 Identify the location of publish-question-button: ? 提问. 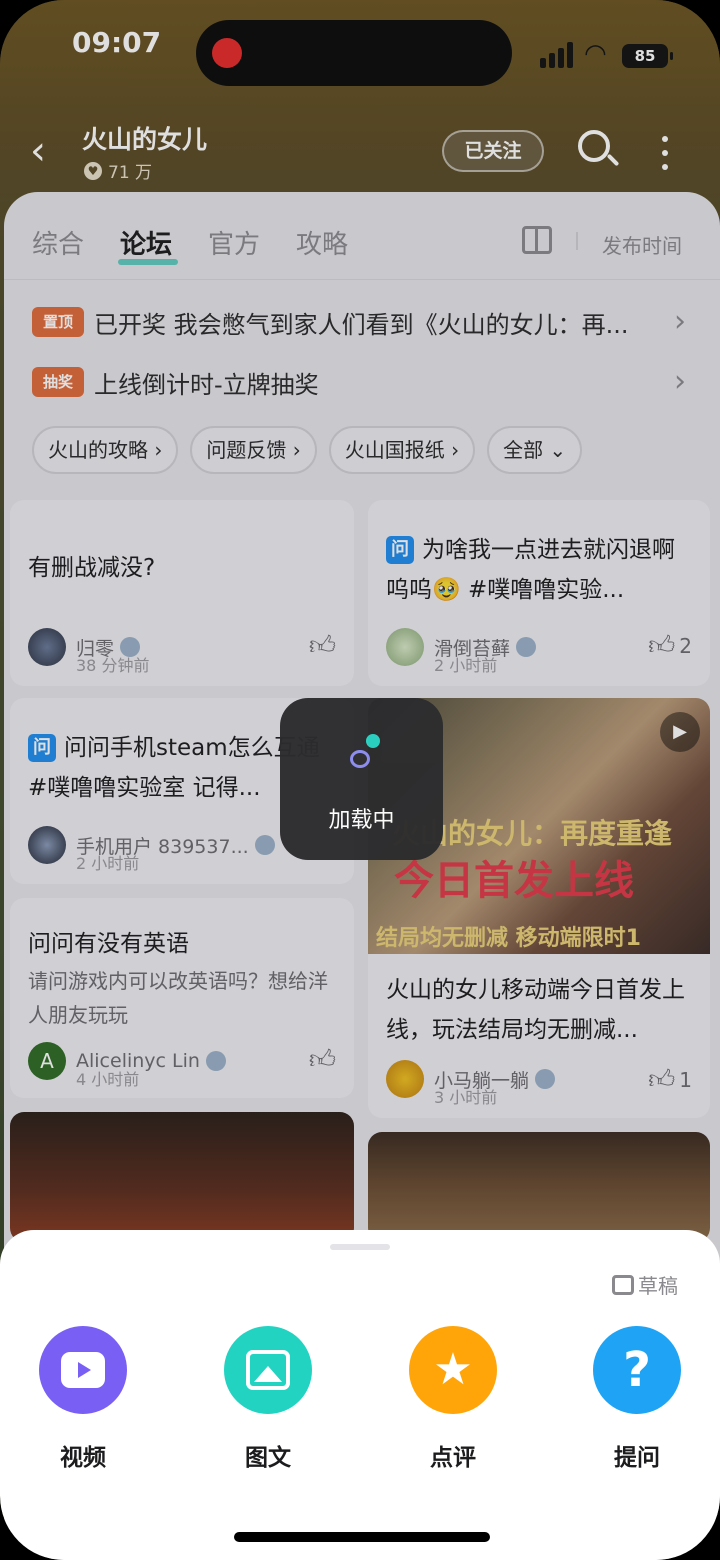
(637, 1399).